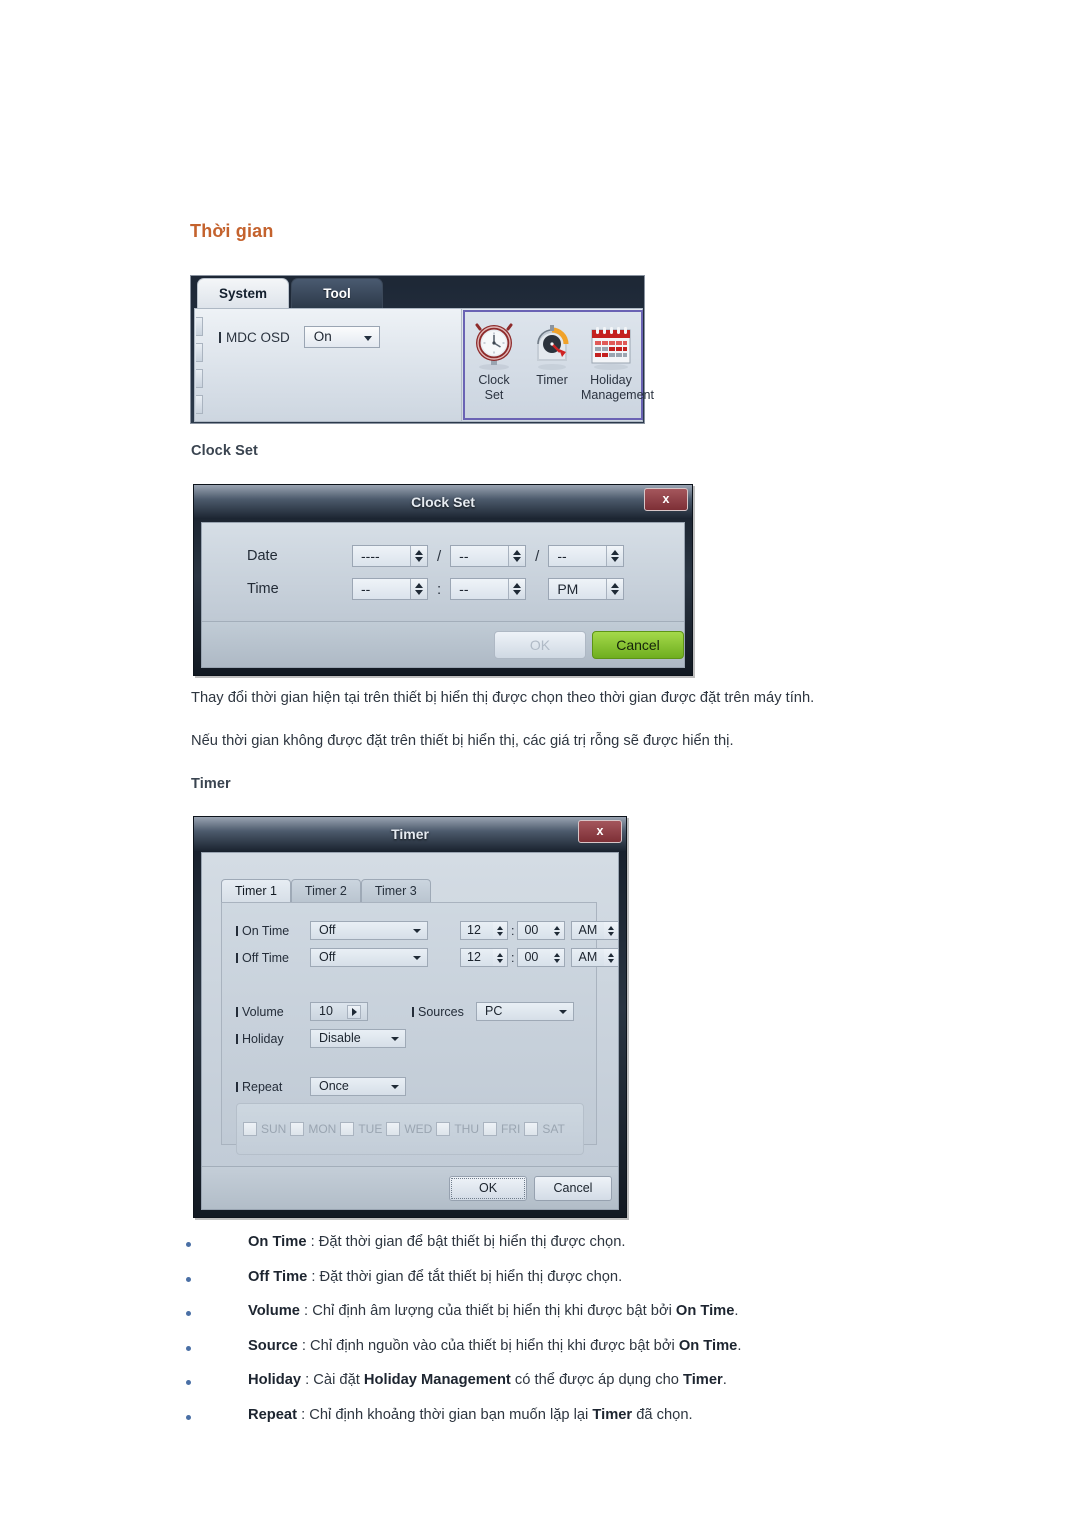  I want to click on date-row: Date ---- / -- / --, so click(436, 556).